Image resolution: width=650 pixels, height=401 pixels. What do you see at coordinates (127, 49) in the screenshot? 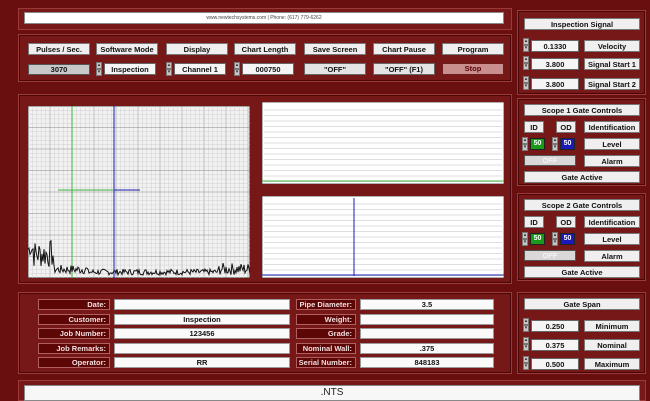
I see `software-mode-label: Software Mode` at bounding box center [127, 49].